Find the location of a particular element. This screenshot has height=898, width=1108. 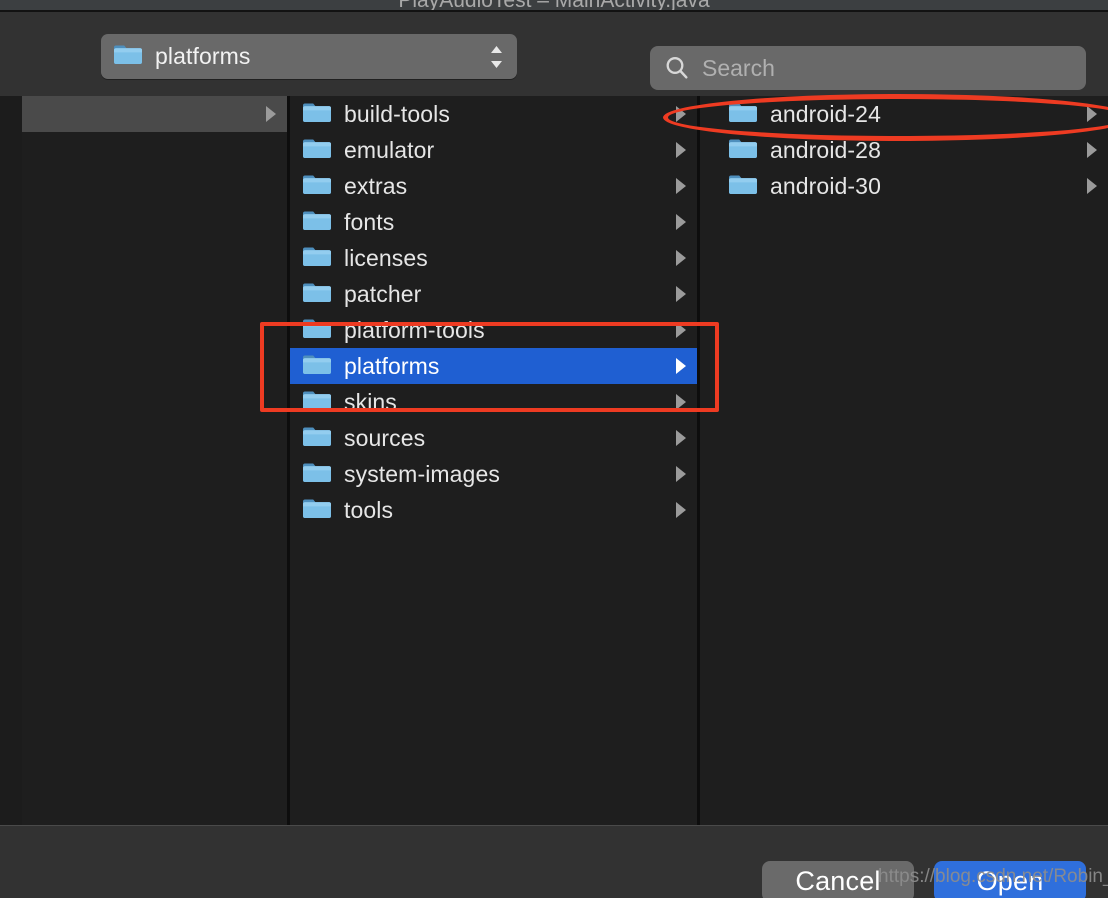

search-field: Search is located at coordinates (868, 68).